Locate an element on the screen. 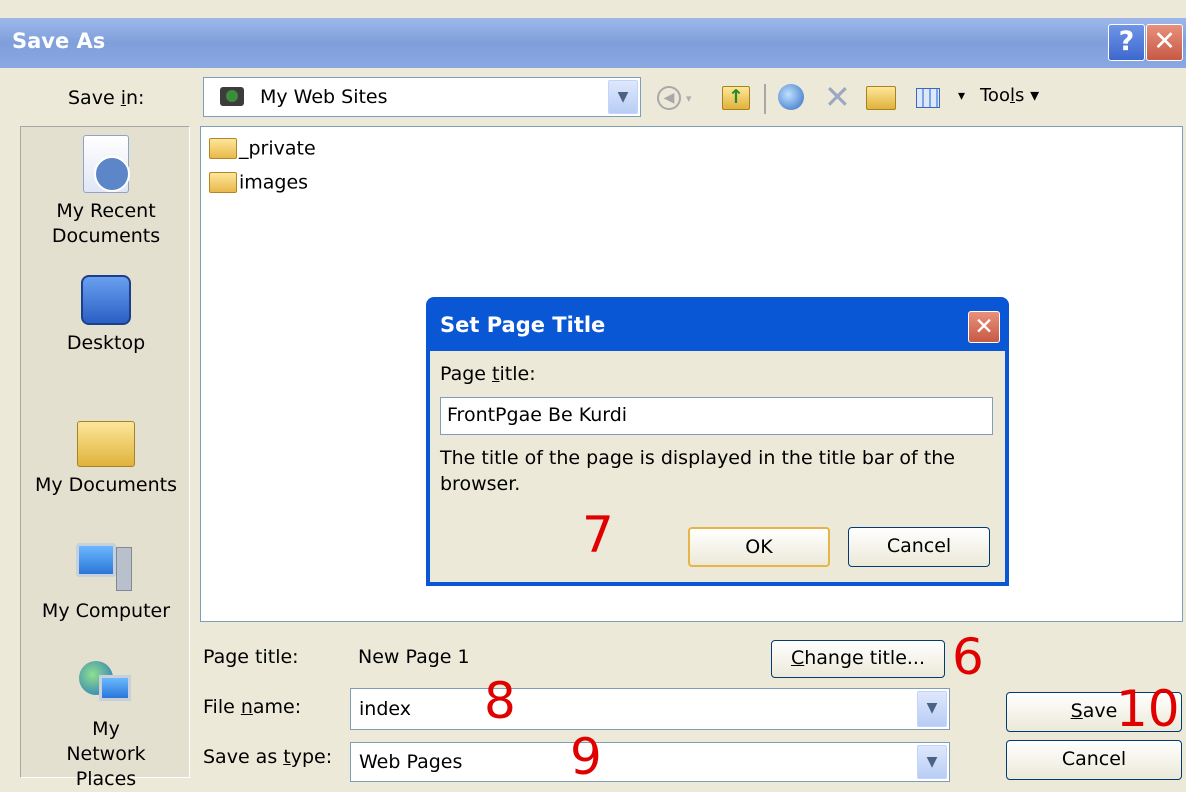 The height and width of the screenshot is (792, 1186). save-in-value: My Web Sites is located at coordinates (324, 97).